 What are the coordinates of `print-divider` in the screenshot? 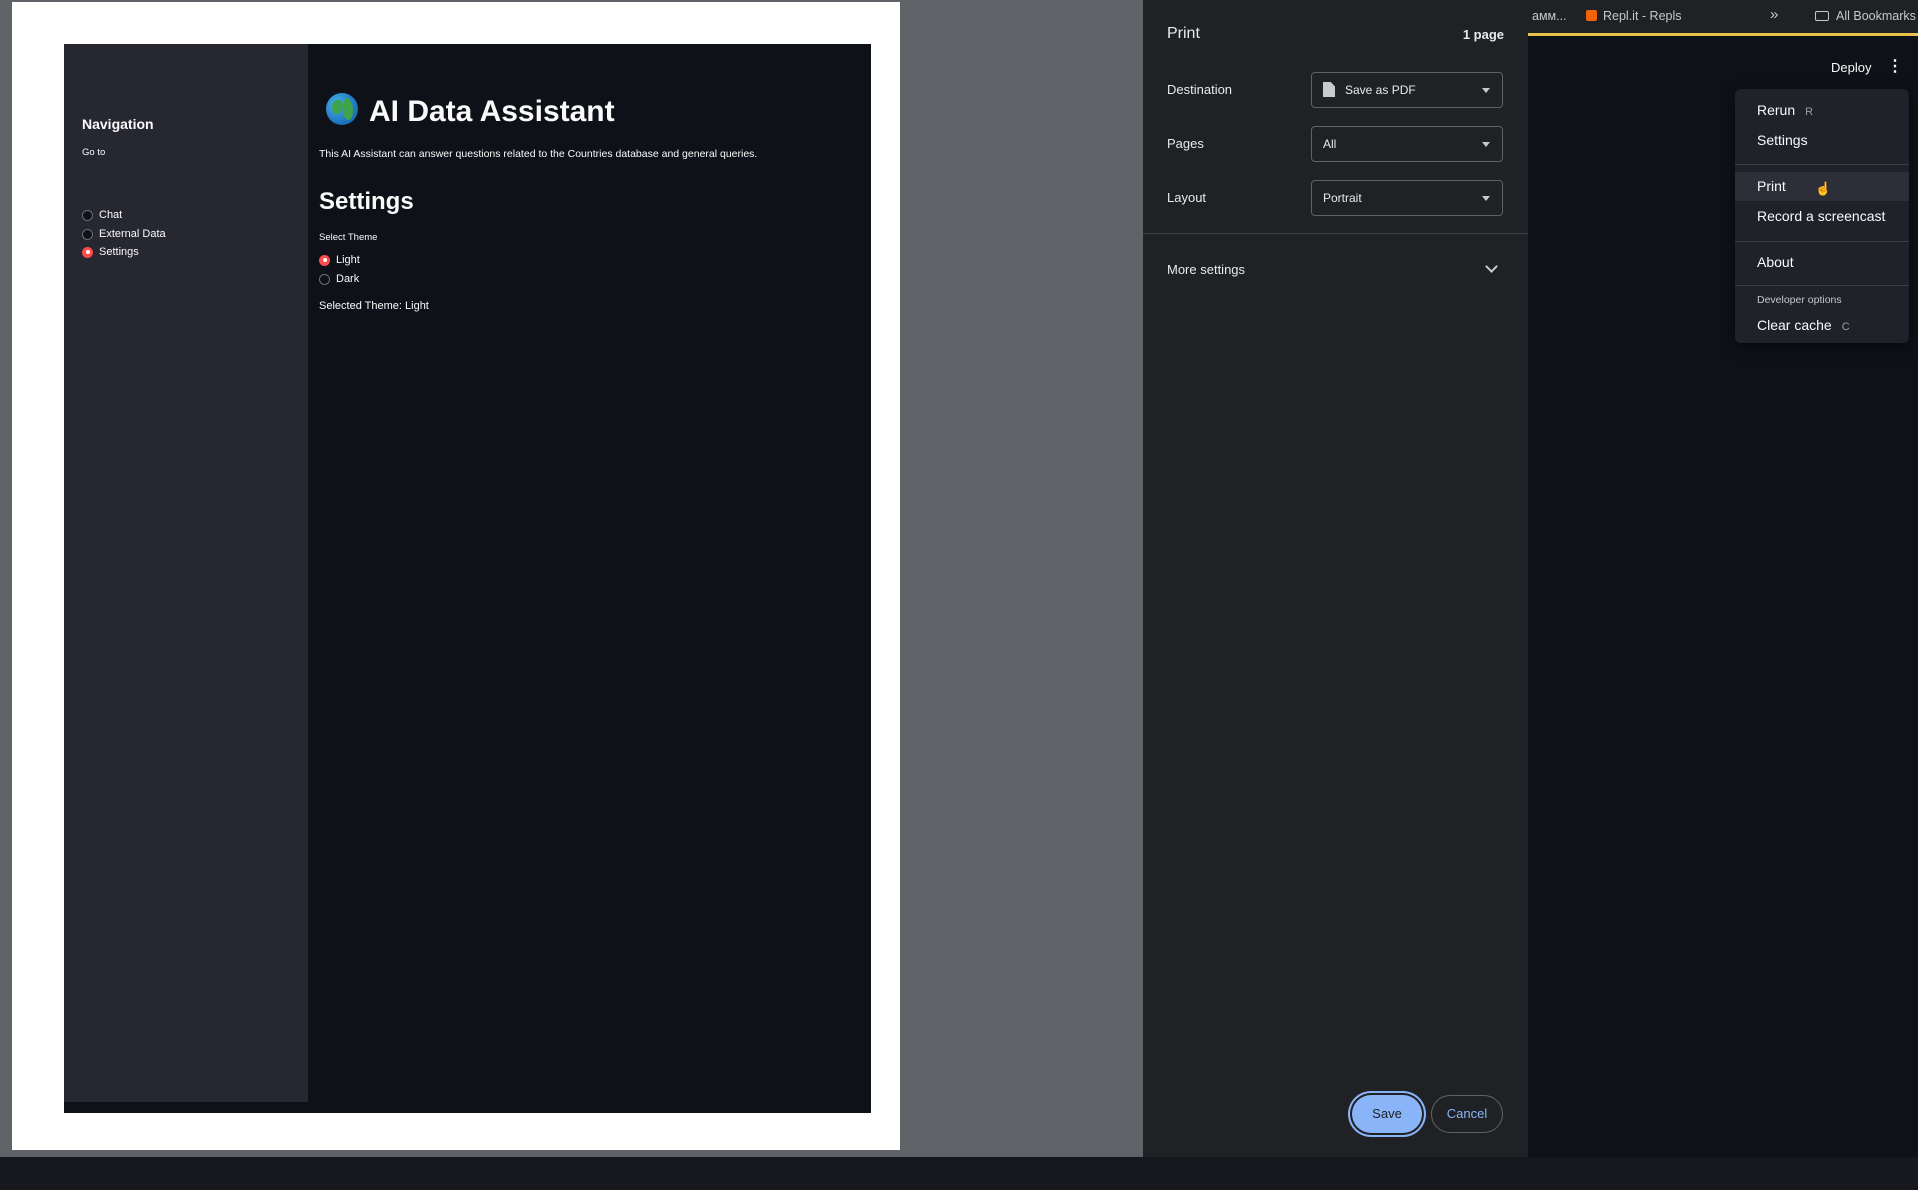 It's located at (1335, 233).